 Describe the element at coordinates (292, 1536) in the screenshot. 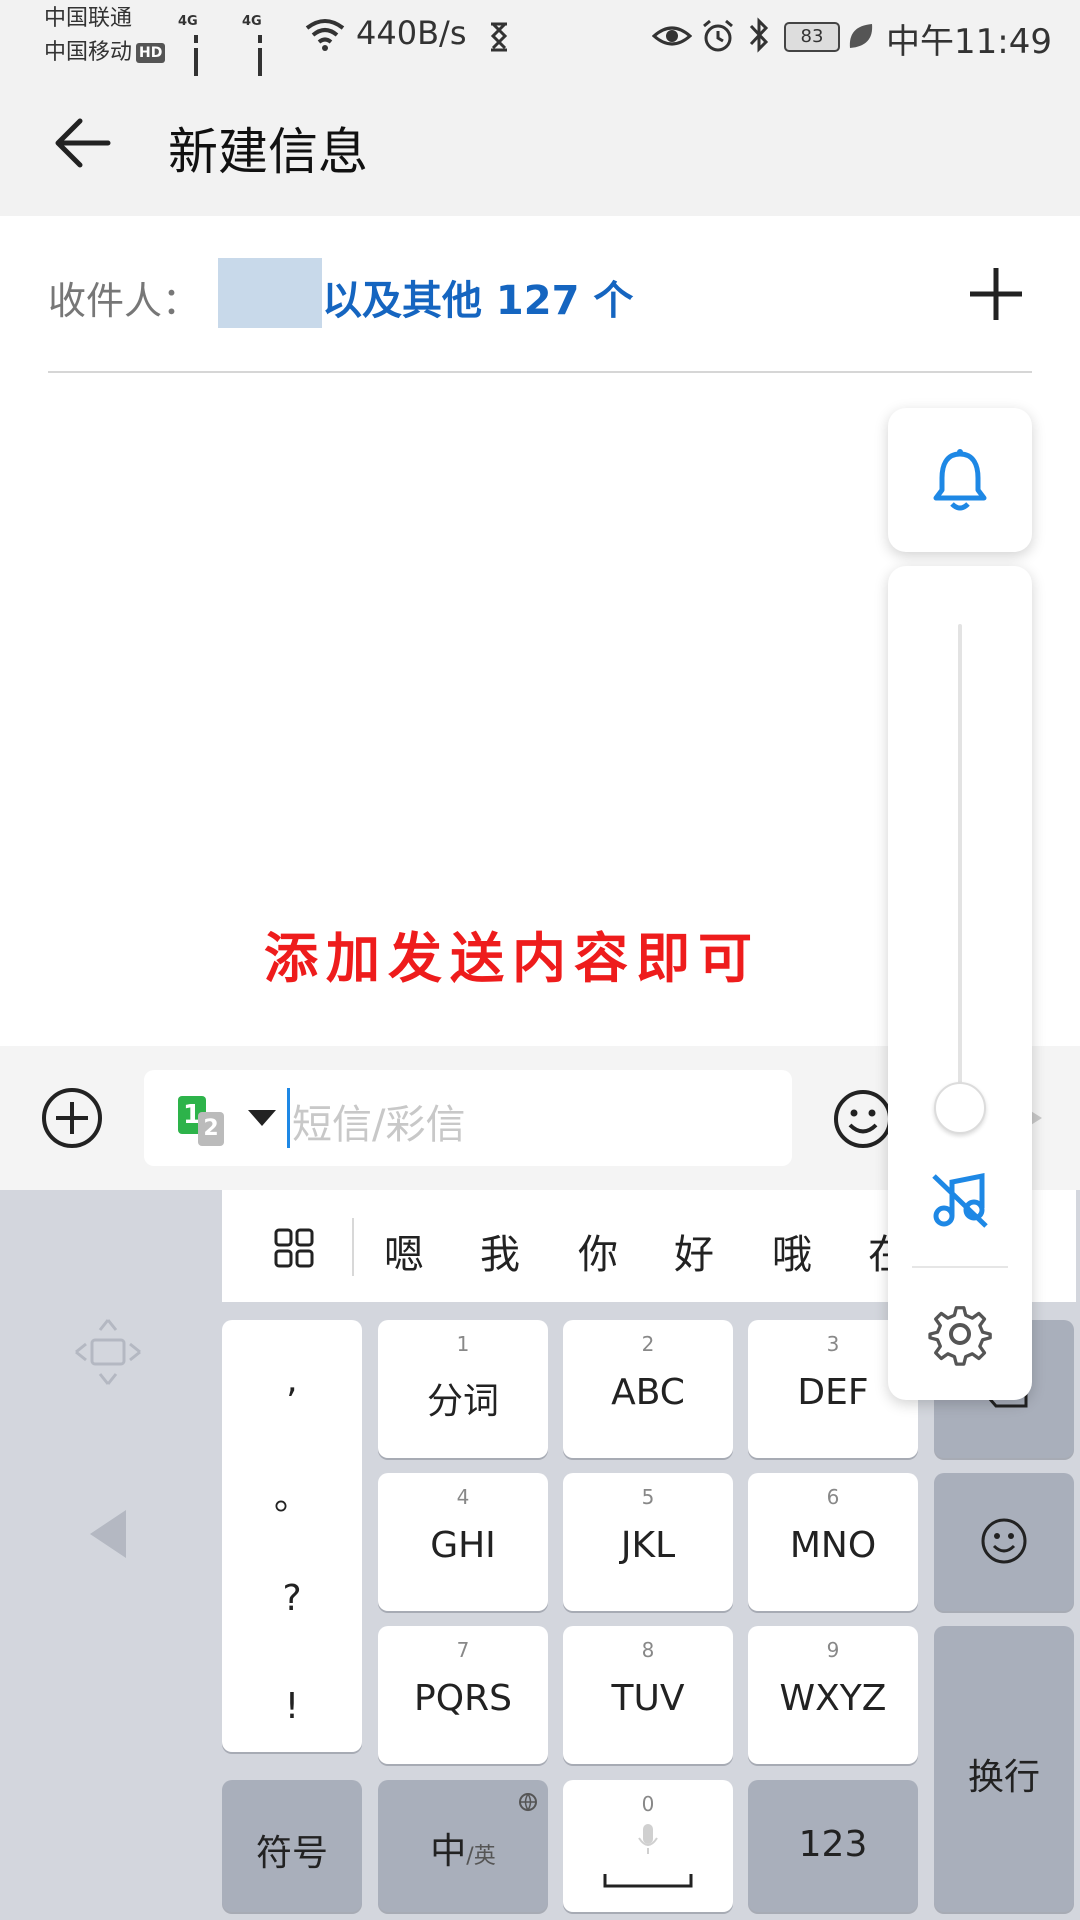

I see `punctuation-column: , 。 ? !` at that location.